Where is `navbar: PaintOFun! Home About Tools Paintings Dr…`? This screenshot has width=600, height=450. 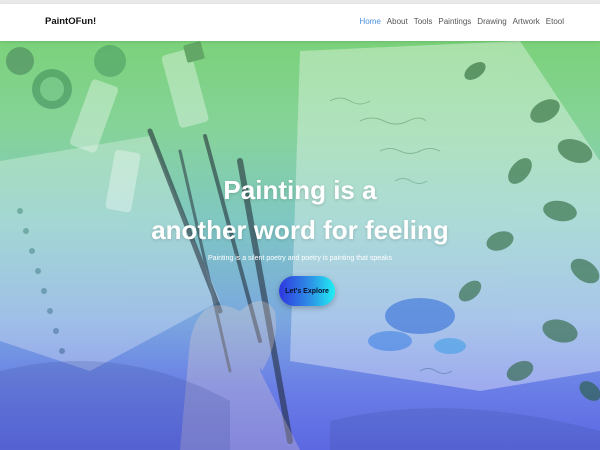
navbar: PaintOFun! Home About Tools Paintings Dr… is located at coordinates (300, 22).